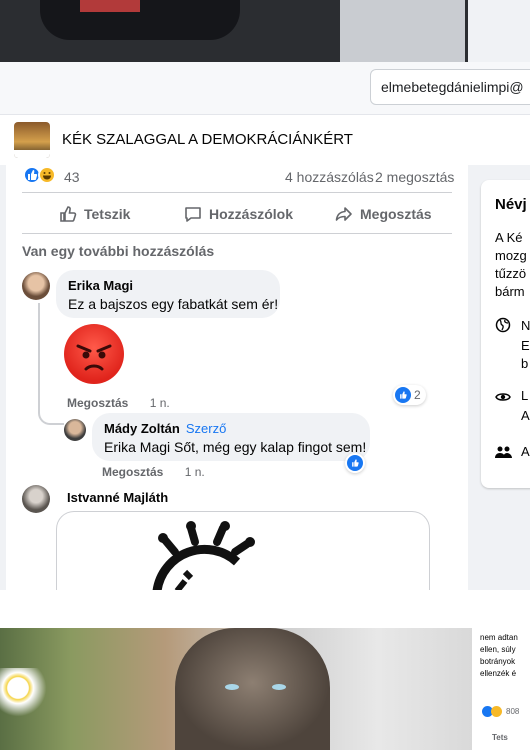 The height and width of the screenshot is (750, 530). Describe the element at coordinates (207, 139) in the screenshot. I see `page-title: KÉK SZALAGGAL A DEMOKRÁCIÁNKÉRT` at that location.